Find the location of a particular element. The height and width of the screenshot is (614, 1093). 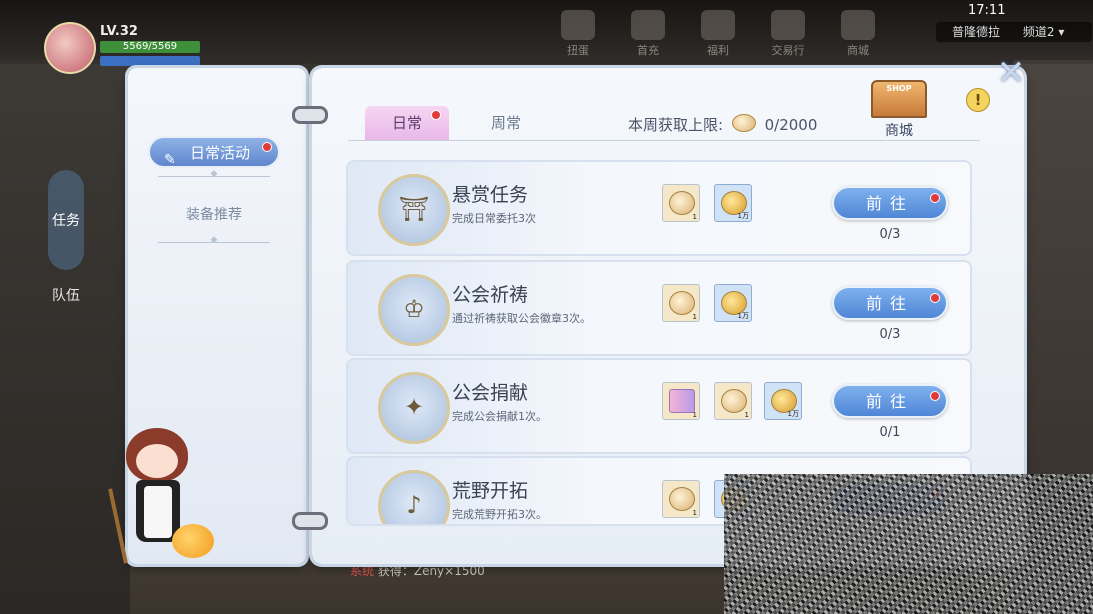

ticket-icon is located at coordinates (682, 401).